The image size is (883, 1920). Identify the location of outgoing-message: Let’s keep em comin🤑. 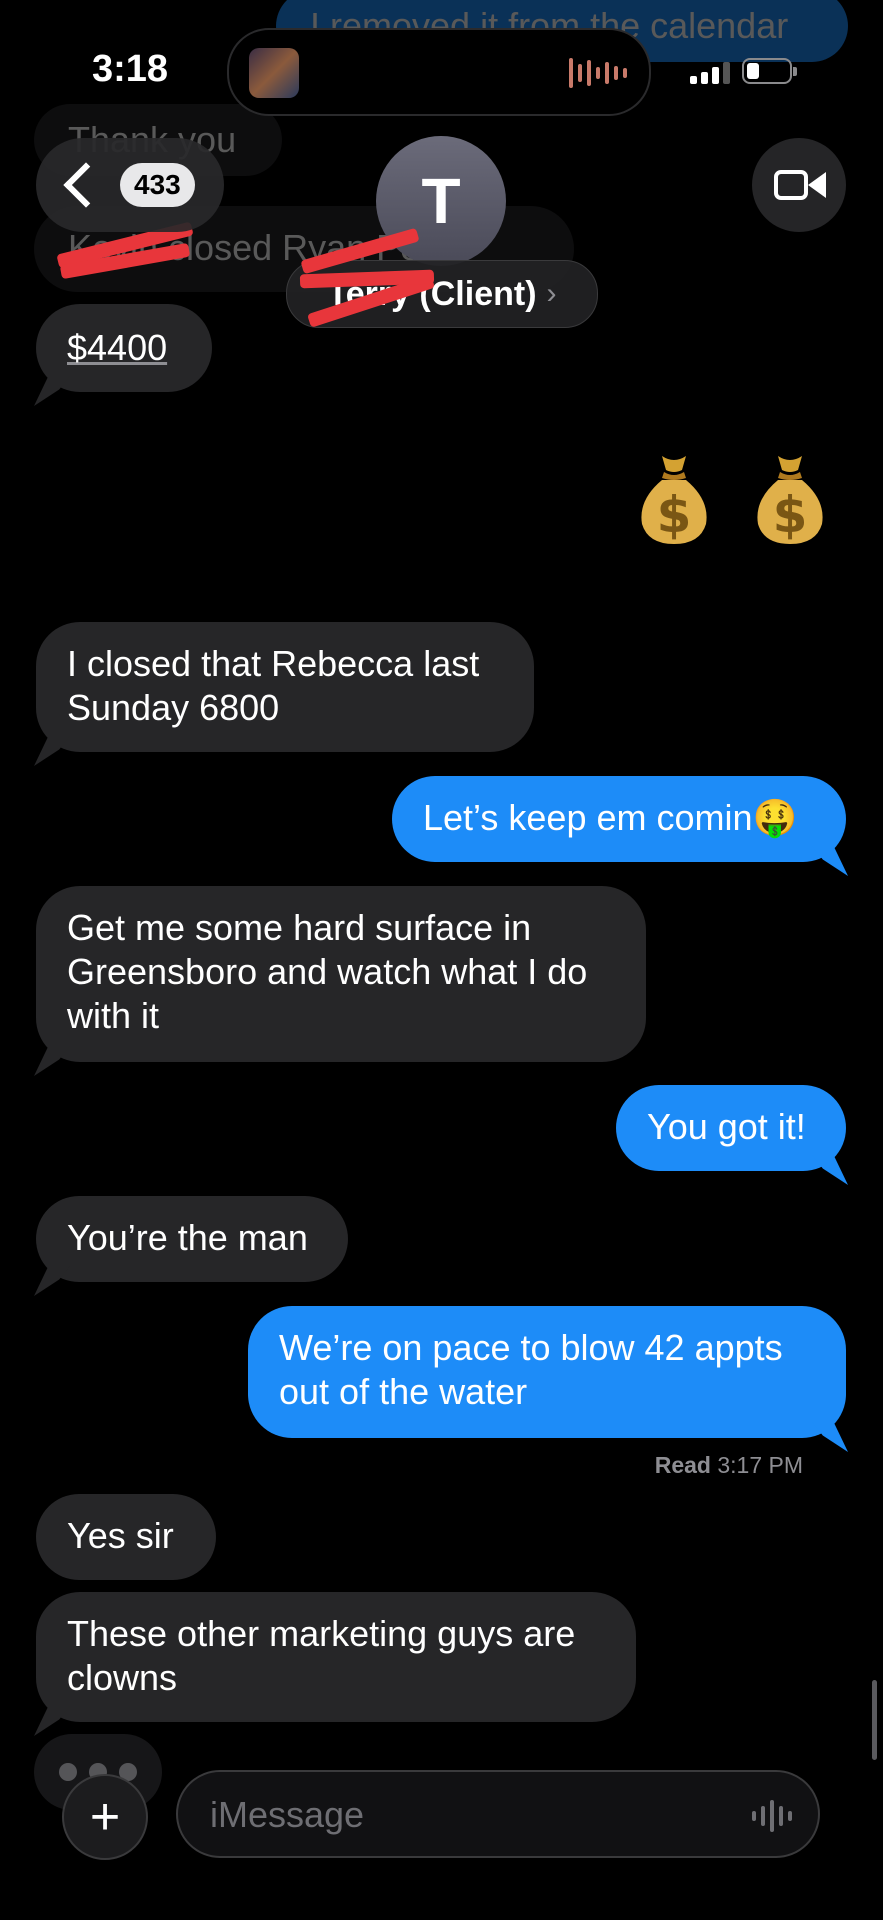
(619, 819).